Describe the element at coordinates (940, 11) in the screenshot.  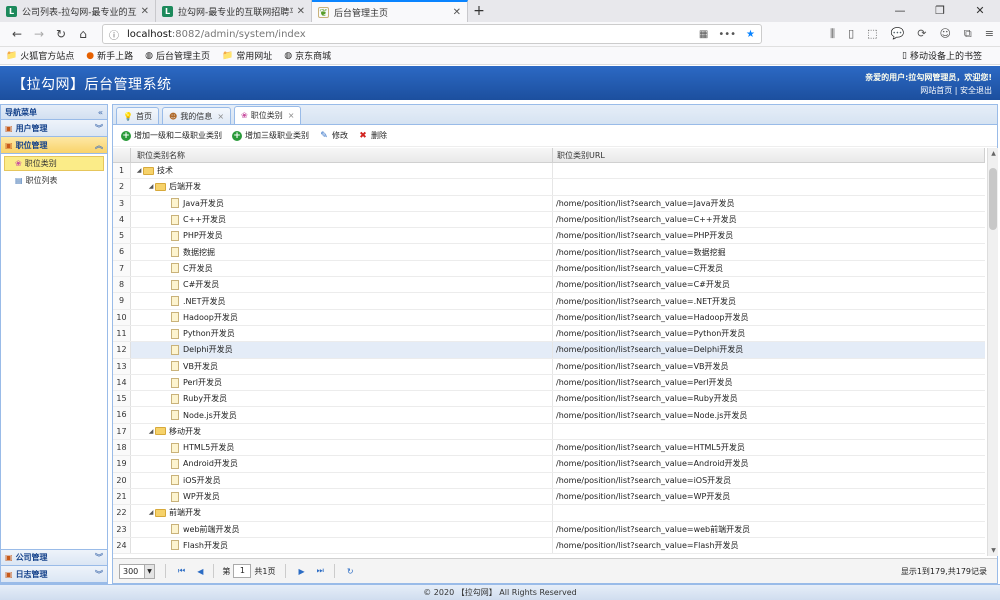
I see `maximize-icon: ❐` at that location.